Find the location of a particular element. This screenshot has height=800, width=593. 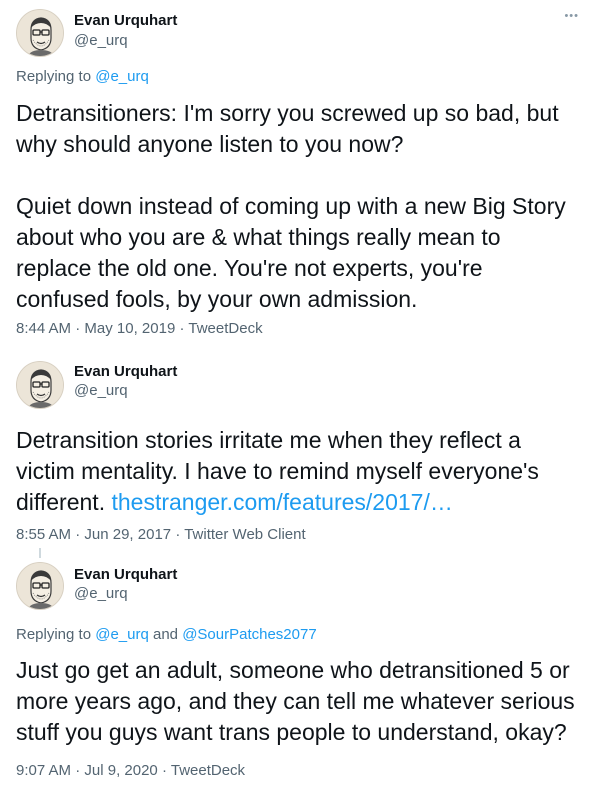

tweet-date: May 10, 2019 is located at coordinates (129, 328).